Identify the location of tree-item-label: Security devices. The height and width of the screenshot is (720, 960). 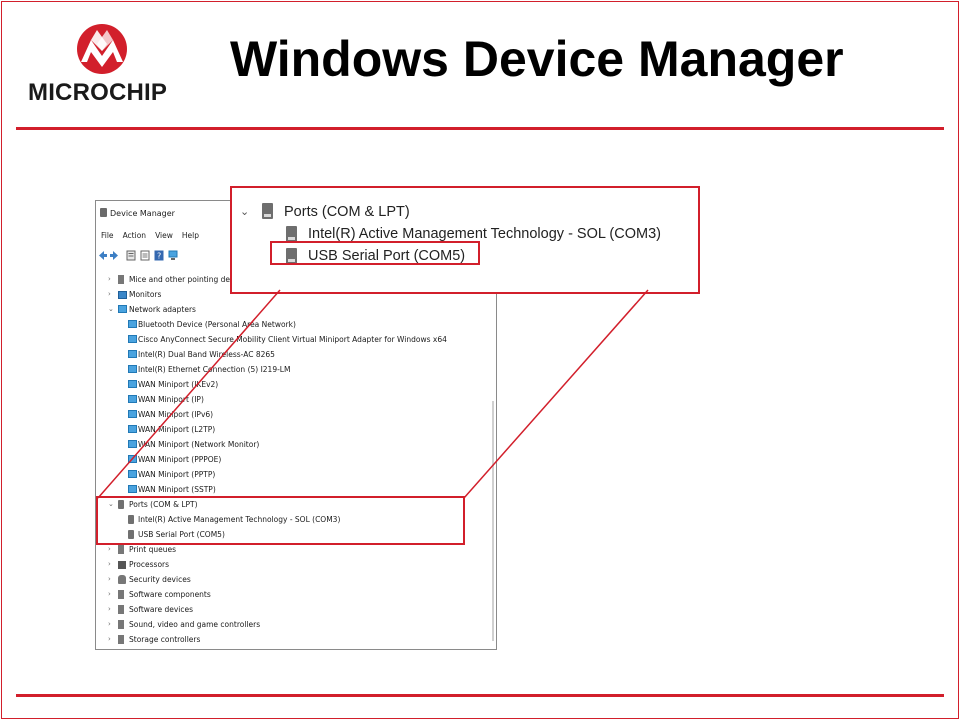
(160, 579).